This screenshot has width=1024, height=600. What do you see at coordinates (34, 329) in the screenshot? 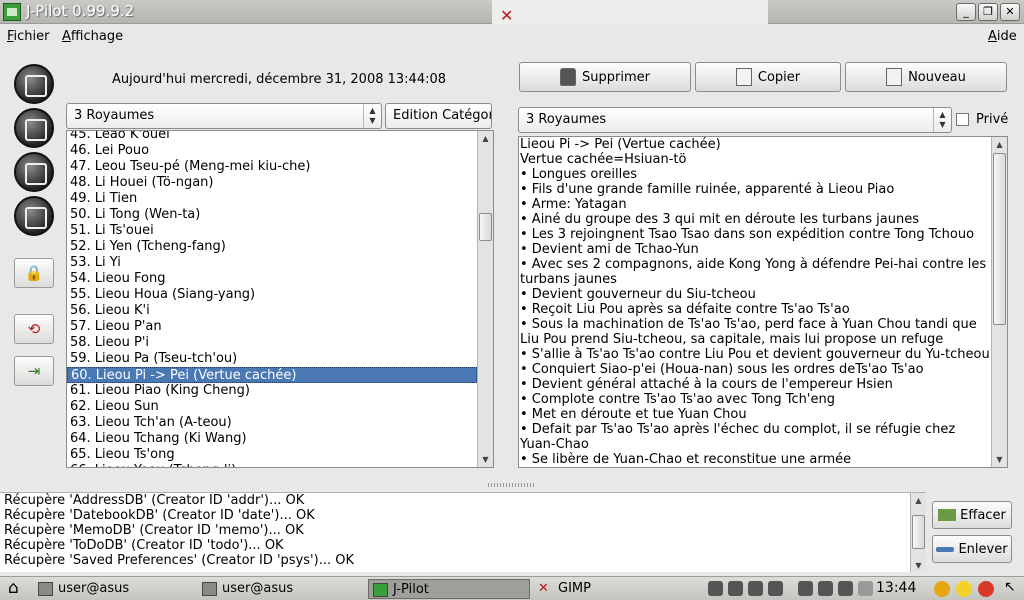
I see `sync-button: ⟲` at bounding box center [34, 329].